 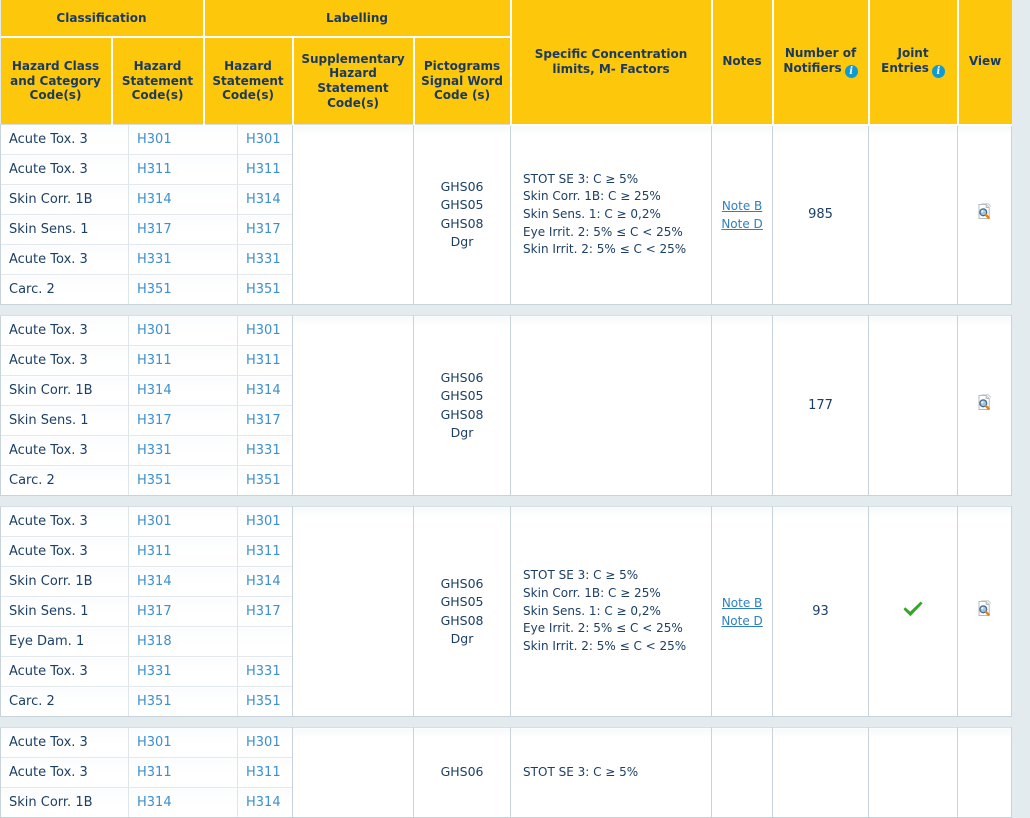 I want to click on group-view, so click(x=985, y=611).